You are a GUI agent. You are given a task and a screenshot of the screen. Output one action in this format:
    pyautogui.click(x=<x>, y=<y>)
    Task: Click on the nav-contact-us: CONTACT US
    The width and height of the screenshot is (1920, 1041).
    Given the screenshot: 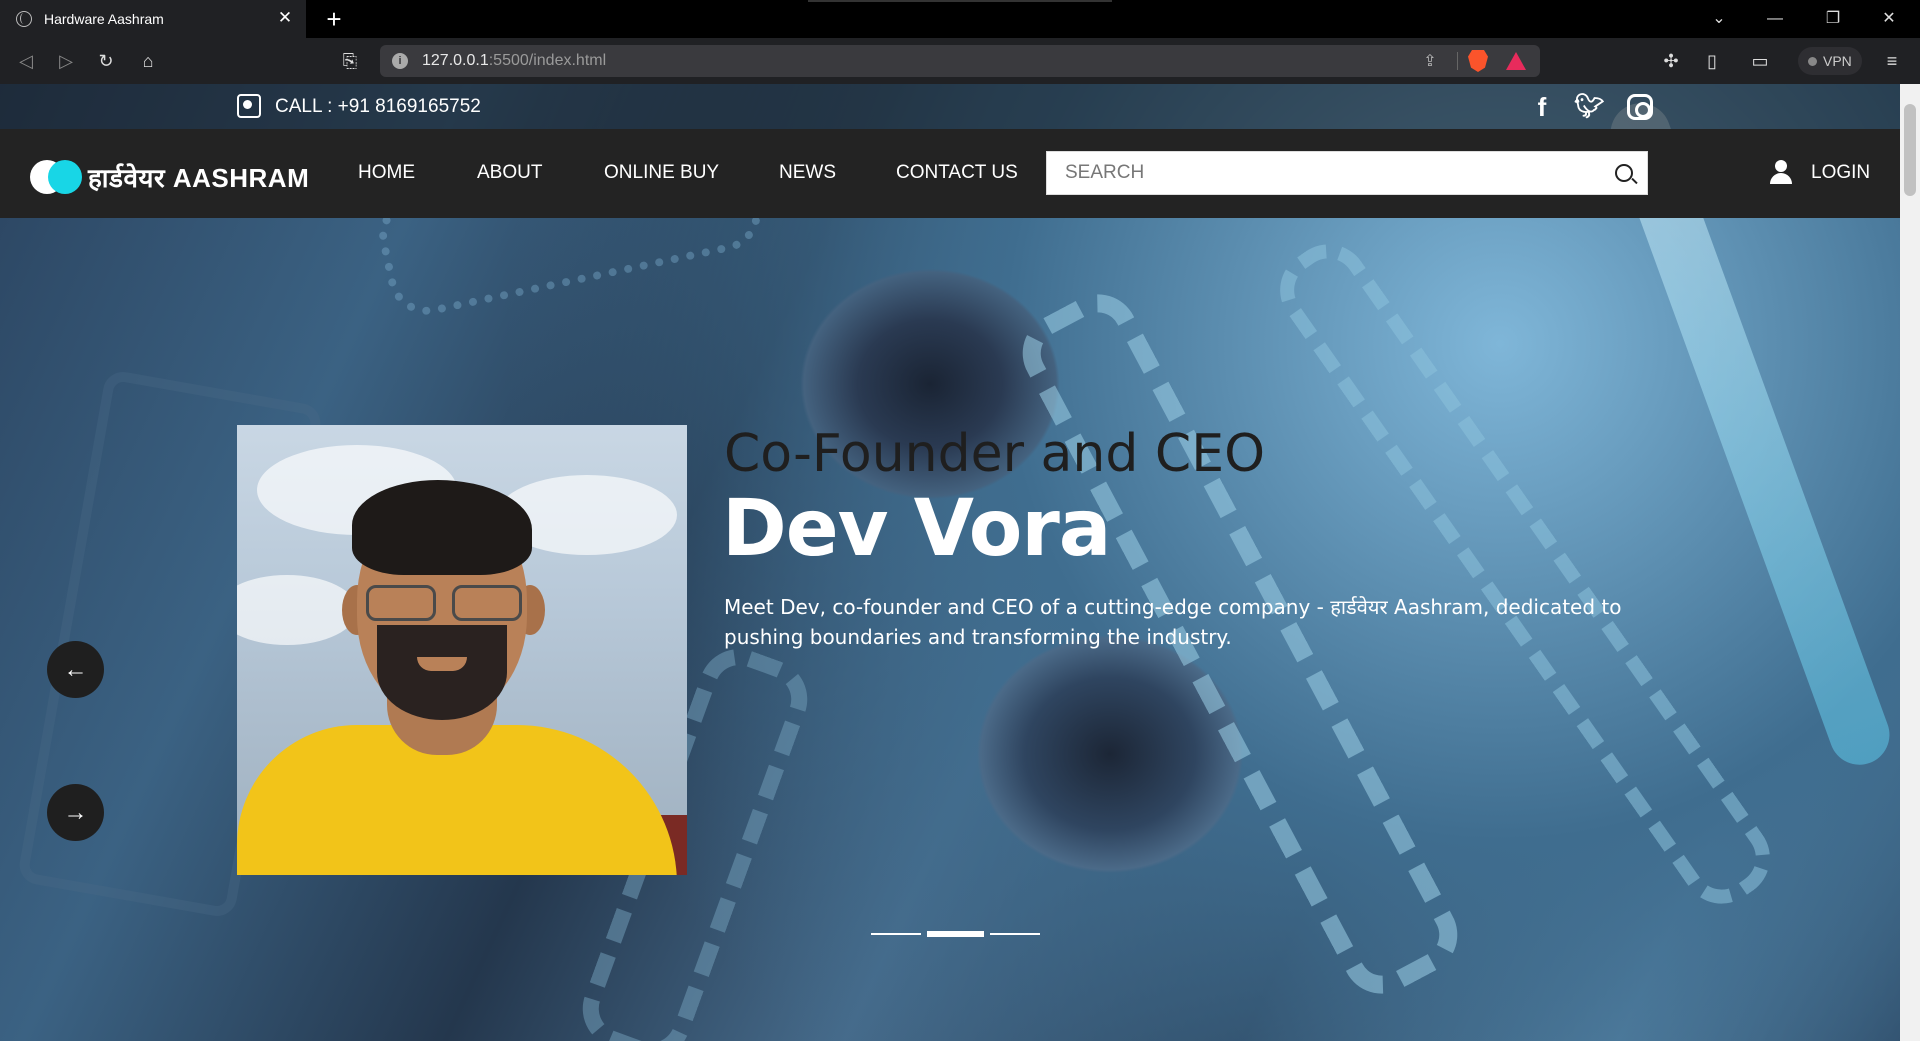 What is the action you would take?
    pyautogui.click(x=957, y=173)
    